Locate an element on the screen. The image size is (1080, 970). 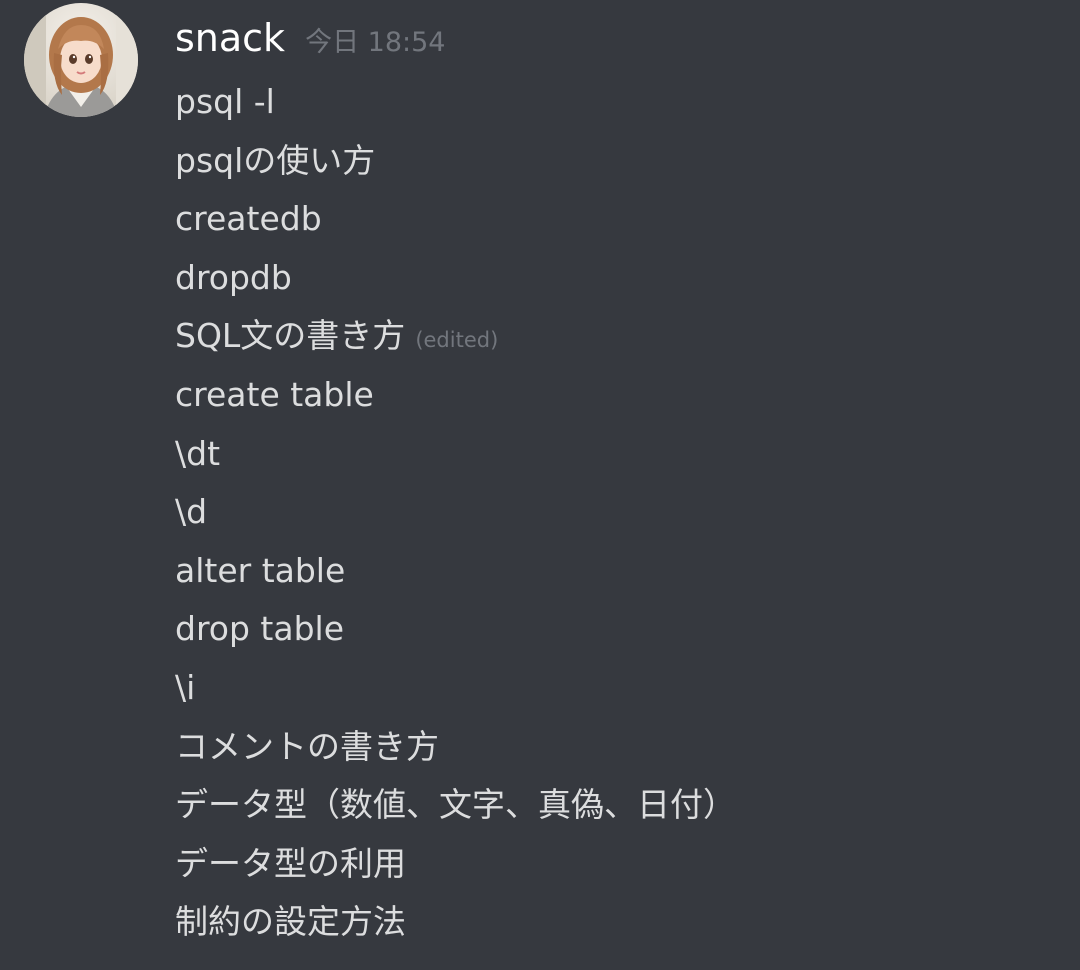
message-line-text: \i is located at coordinates (185, 687).